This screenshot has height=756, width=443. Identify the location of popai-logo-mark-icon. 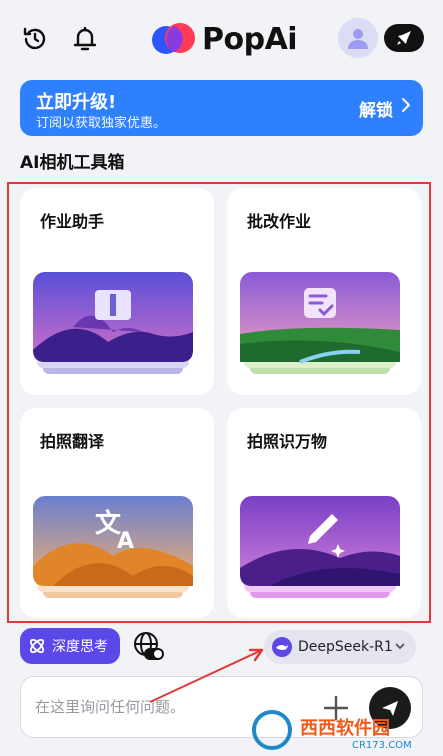
(174, 39).